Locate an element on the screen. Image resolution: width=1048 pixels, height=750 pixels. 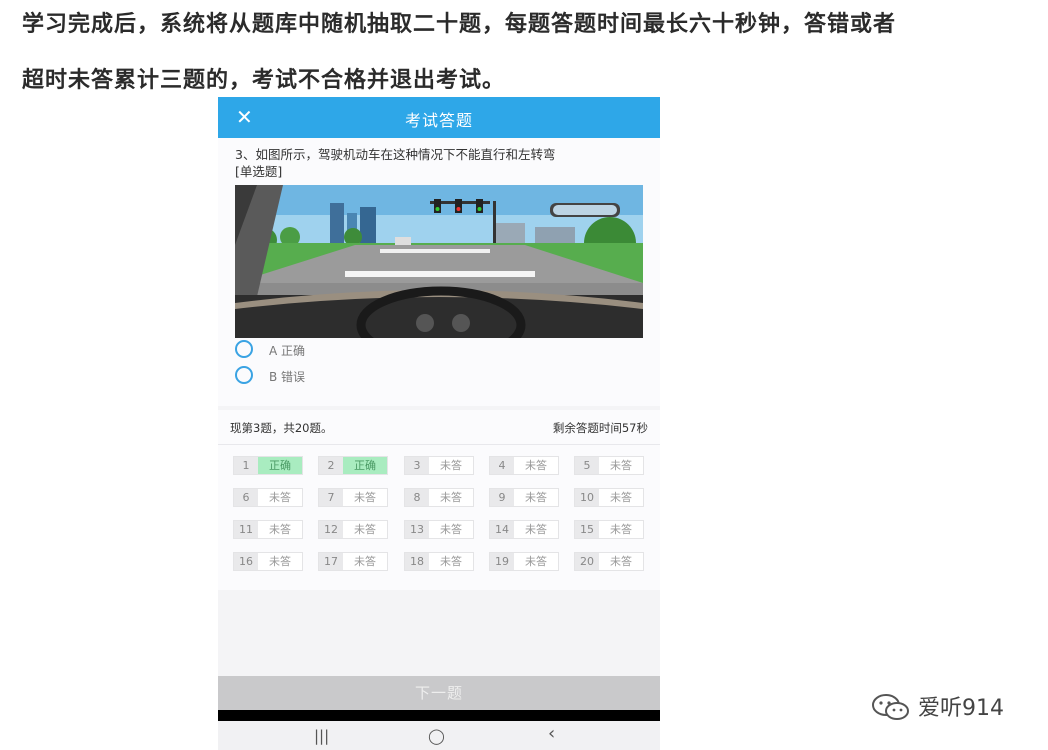
answer-cell-1: 1 正确 is located at coordinates (268, 465).